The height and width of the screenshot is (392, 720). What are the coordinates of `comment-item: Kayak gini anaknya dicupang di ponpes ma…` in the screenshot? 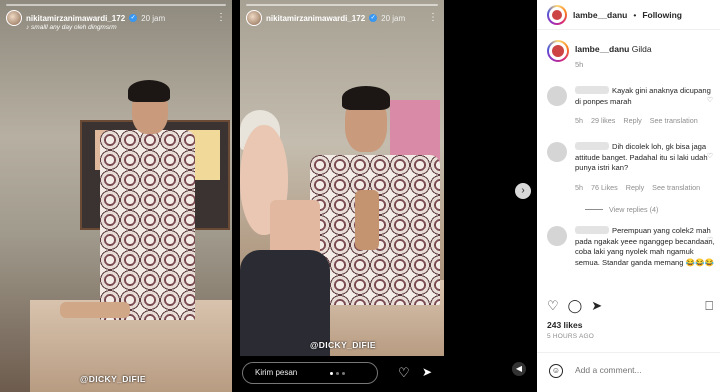 It's located at (631, 108).